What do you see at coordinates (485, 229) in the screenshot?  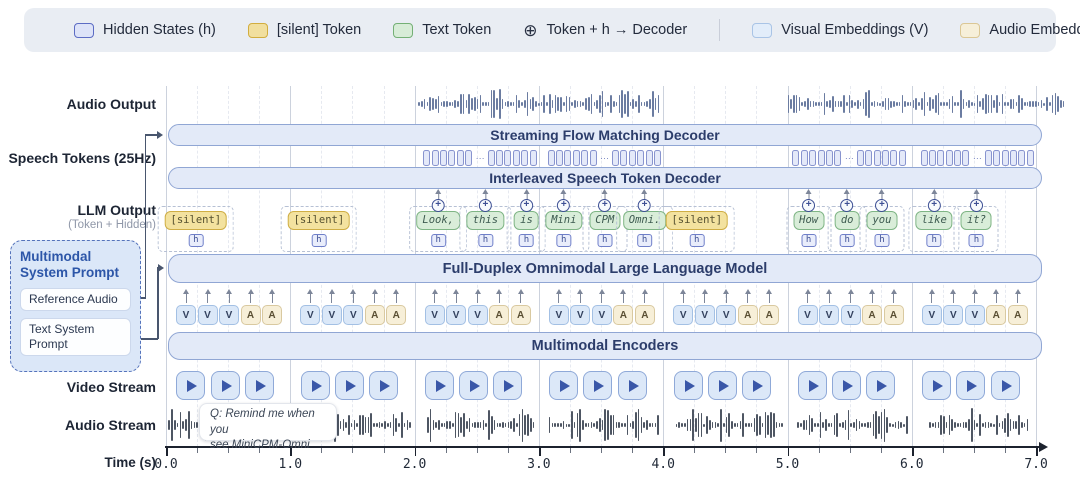 I see `token-group-box: this h` at bounding box center [485, 229].